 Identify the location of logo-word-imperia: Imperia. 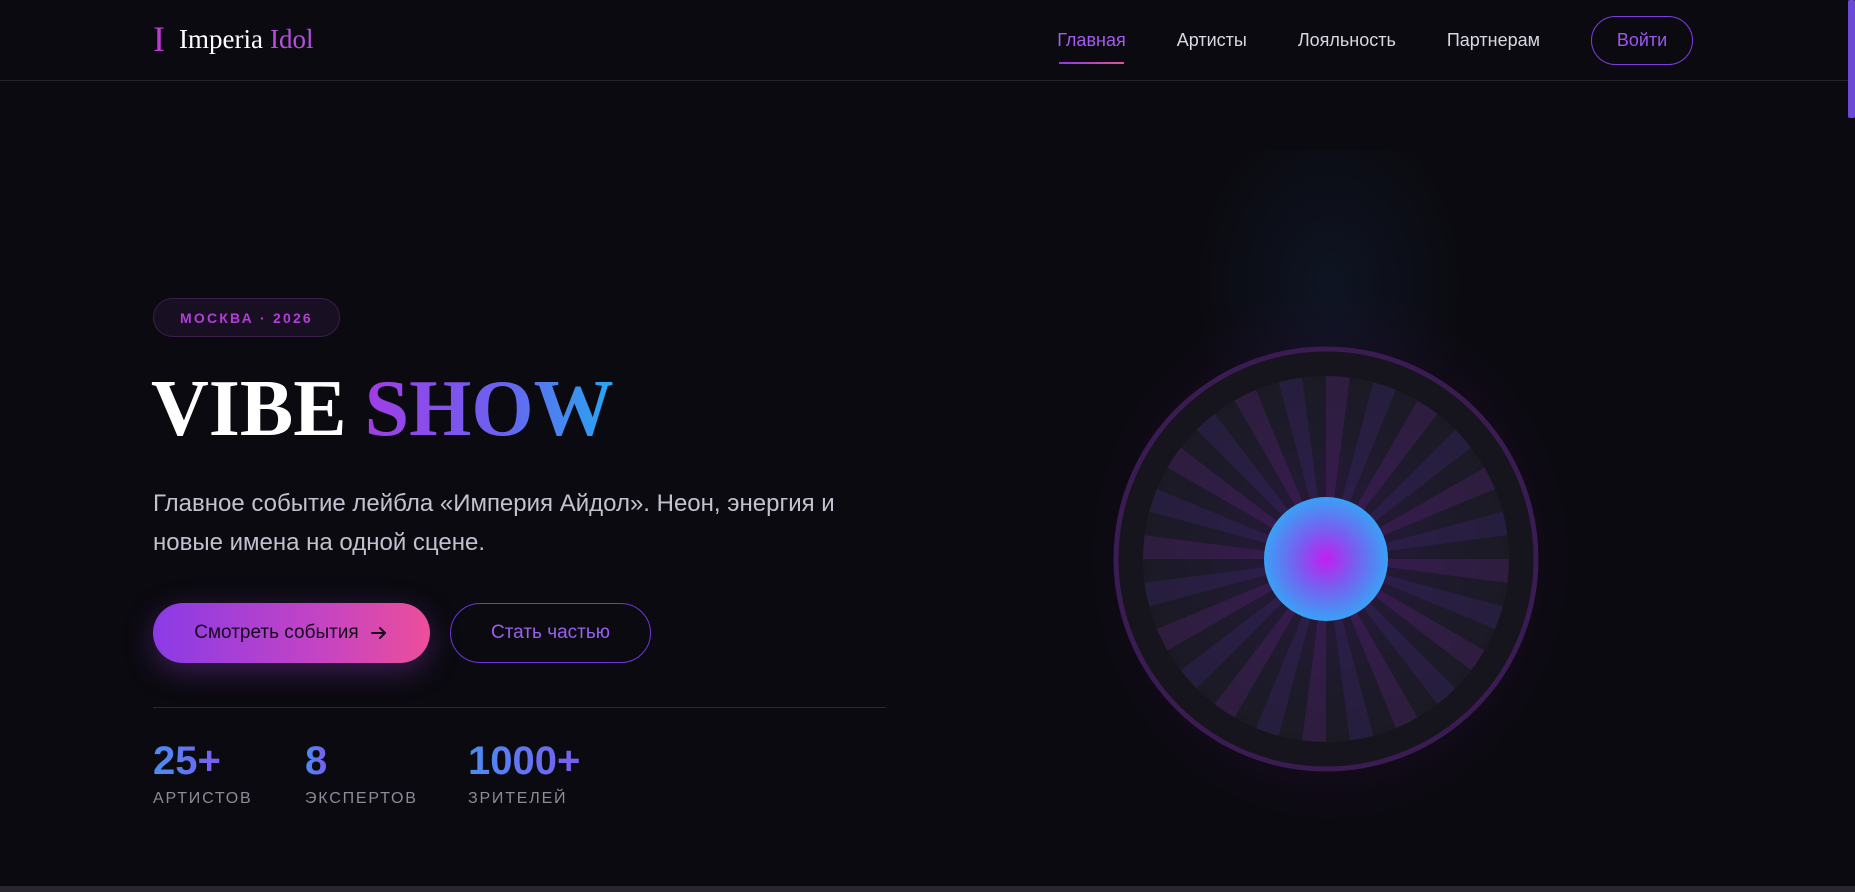
(221, 39).